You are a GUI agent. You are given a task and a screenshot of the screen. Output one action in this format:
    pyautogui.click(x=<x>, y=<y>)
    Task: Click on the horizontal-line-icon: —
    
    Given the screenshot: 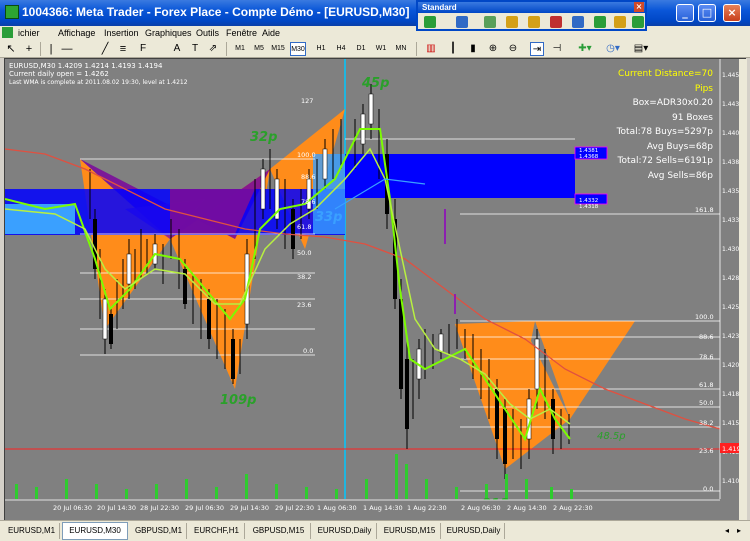 What is the action you would take?
    pyautogui.click(x=67, y=49)
    